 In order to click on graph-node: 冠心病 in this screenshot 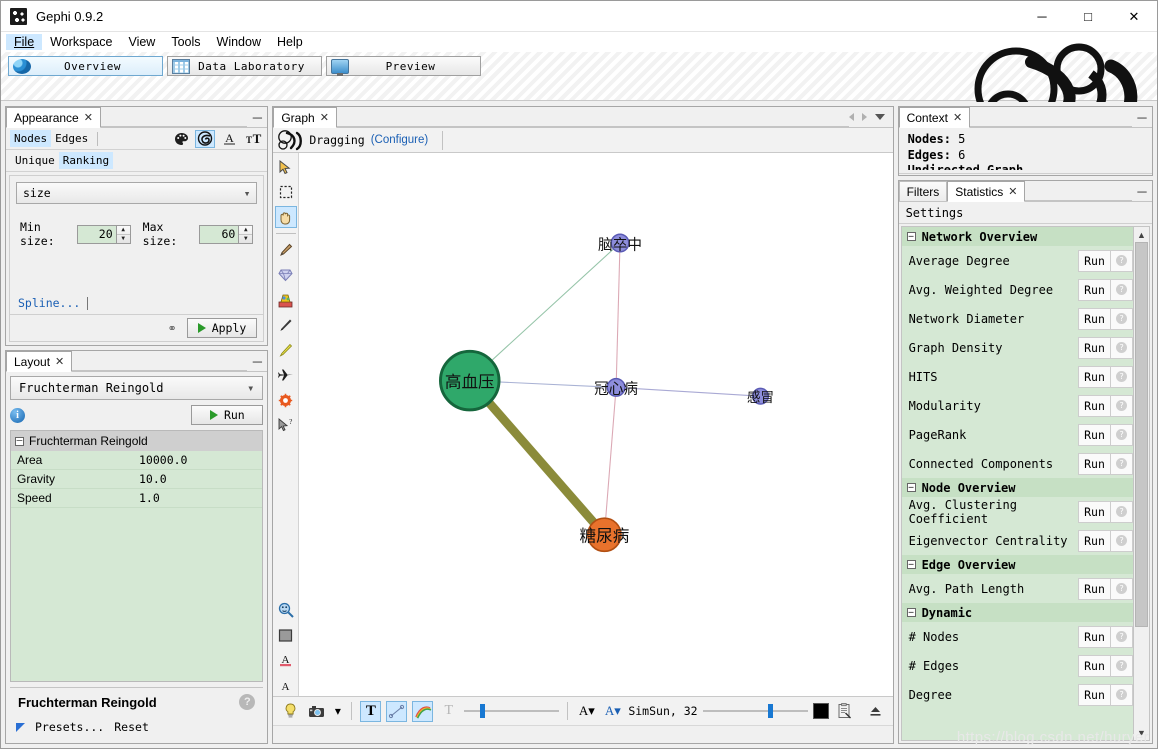, I will do `click(616, 387)`.